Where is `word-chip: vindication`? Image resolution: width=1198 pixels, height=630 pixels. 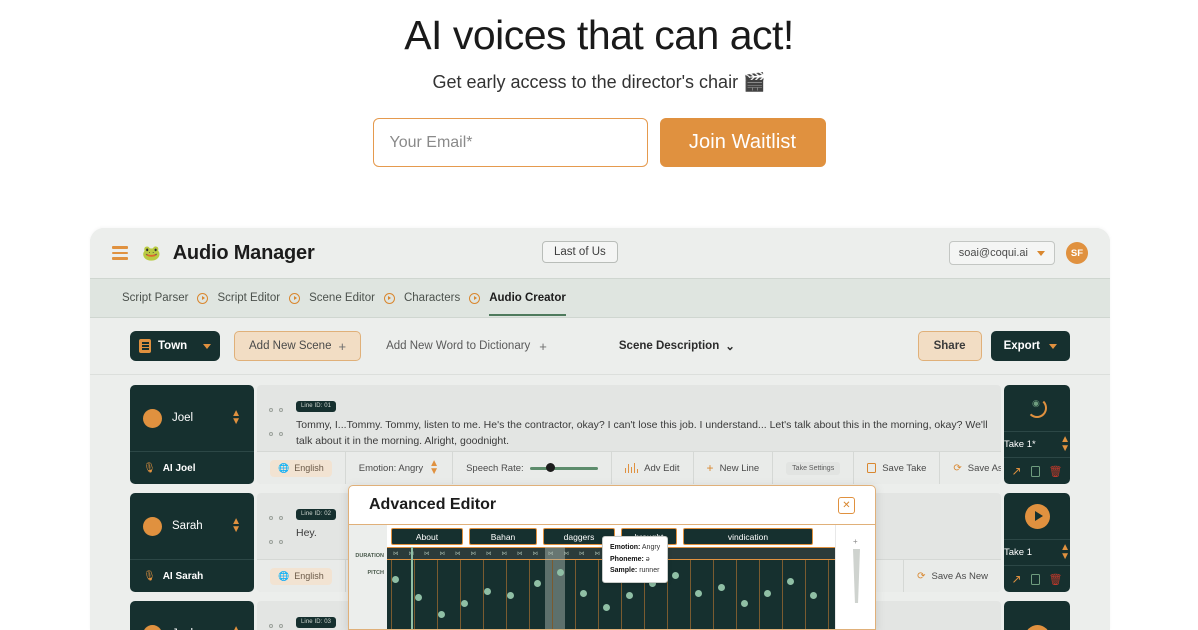
word-chip: vindication is located at coordinates (748, 536).